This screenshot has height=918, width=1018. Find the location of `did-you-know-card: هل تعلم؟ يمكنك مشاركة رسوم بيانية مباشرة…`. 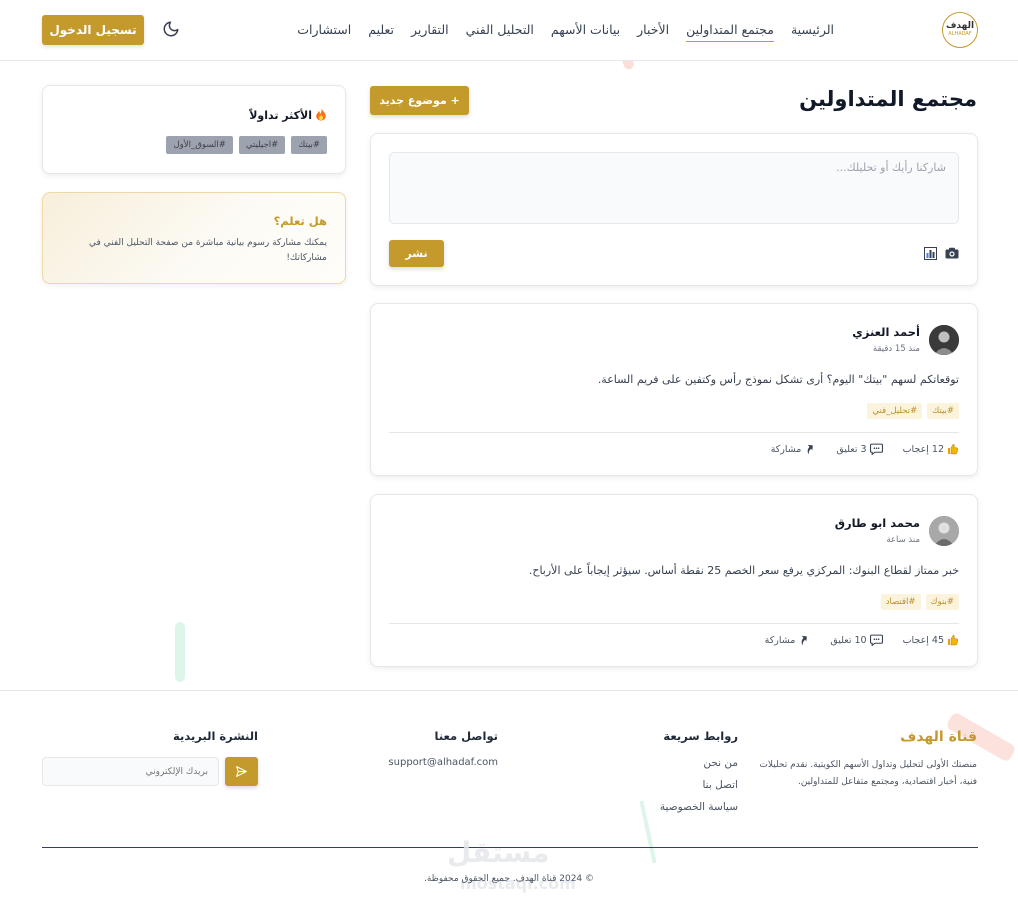

did-you-know-card: هل تعلم؟ يمكنك مشاركة رسوم بيانية مباشرة… is located at coordinates (194, 238).